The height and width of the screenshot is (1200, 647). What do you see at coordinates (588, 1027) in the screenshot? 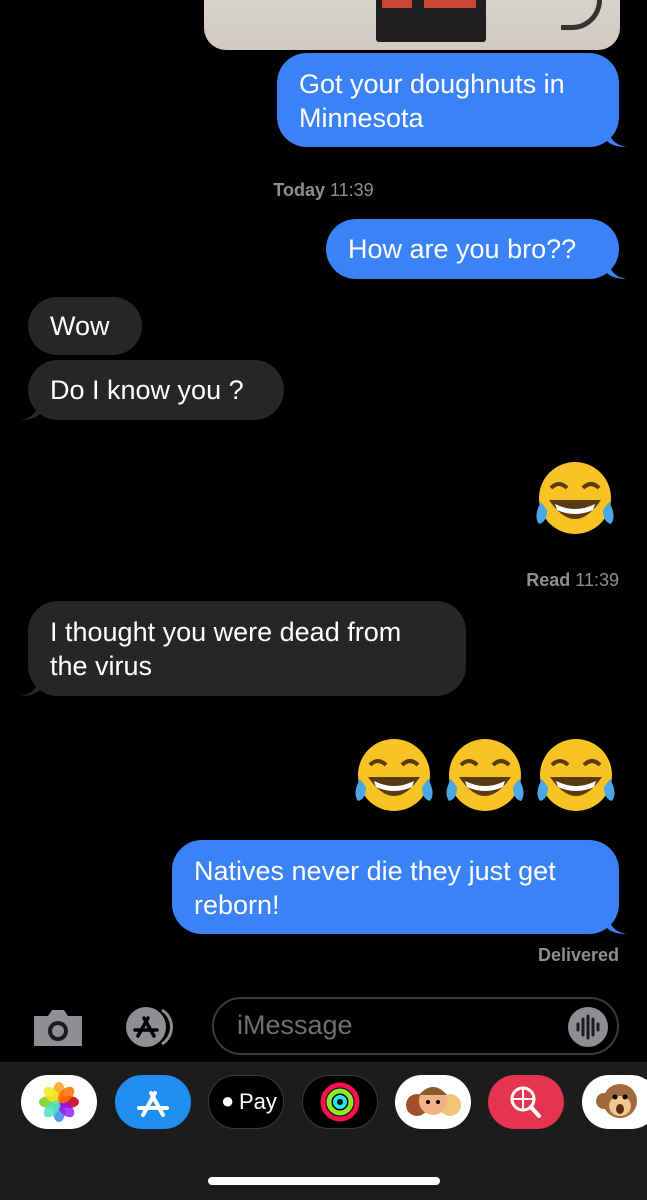
I see `audio-waveform-icon` at bounding box center [588, 1027].